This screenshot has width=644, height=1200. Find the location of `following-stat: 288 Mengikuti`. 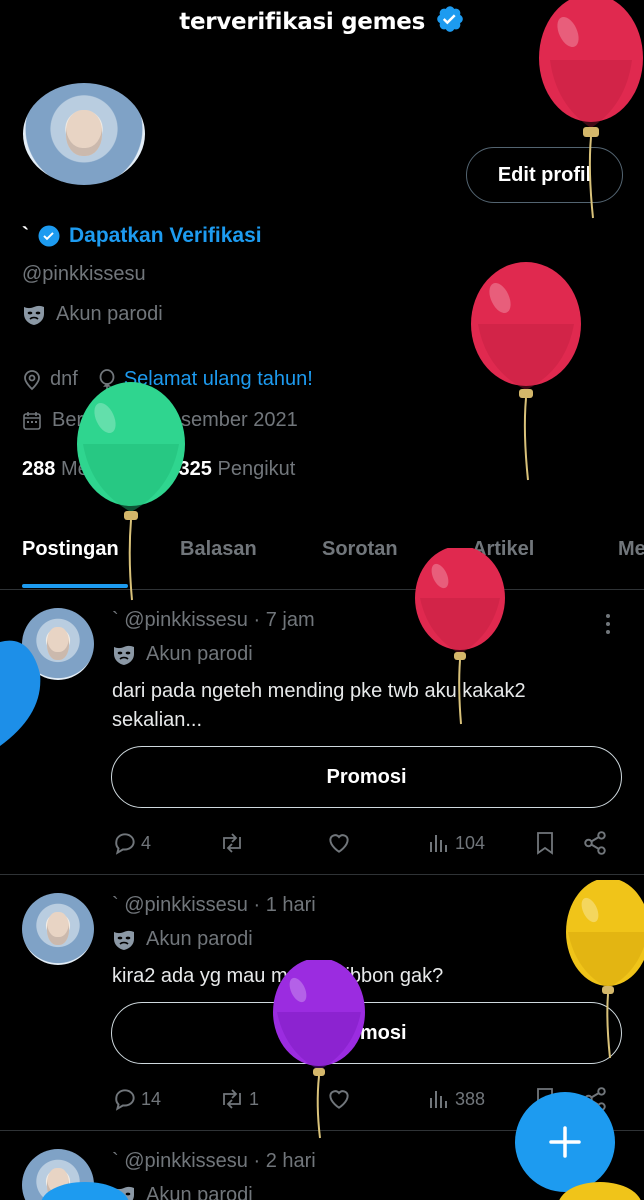

following-stat: 288 Mengikuti is located at coordinates (84, 469).